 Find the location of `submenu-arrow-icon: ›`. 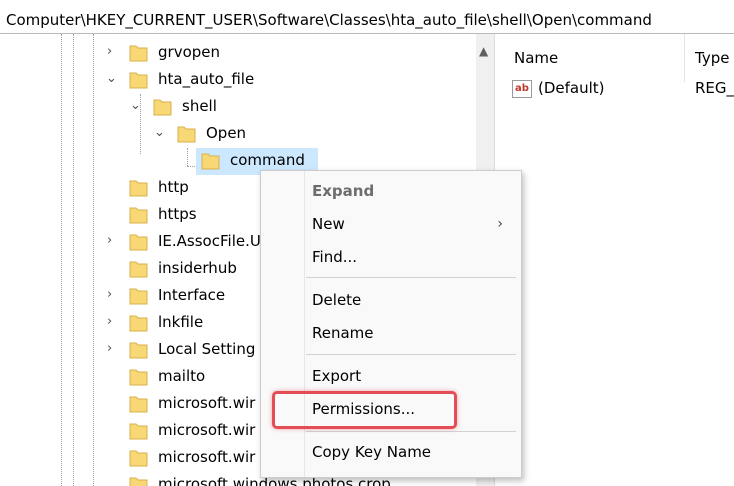

submenu-arrow-icon: › is located at coordinates (500, 224).